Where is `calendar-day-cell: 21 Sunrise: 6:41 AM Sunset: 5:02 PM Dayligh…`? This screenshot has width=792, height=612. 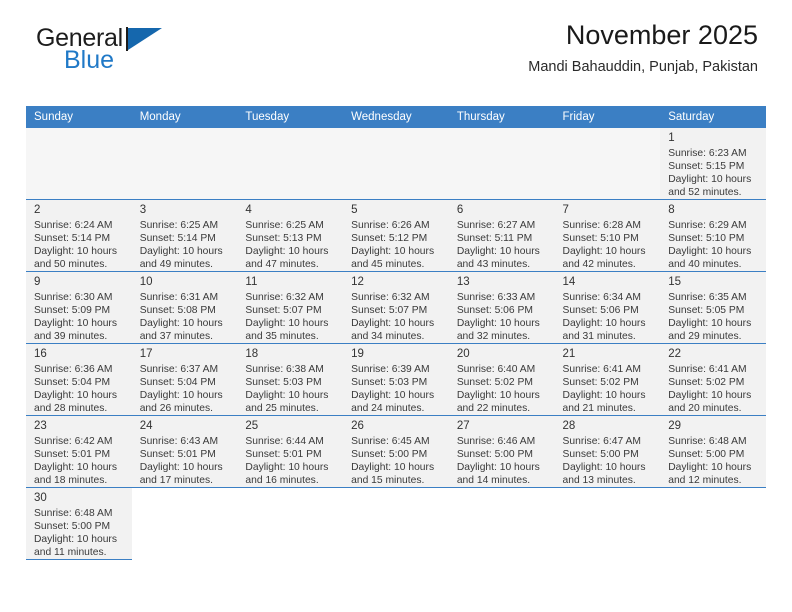
calendar-day-cell: 21 Sunrise: 6:41 AM Sunset: 5:02 PM Dayligh… is located at coordinates (607, 380).